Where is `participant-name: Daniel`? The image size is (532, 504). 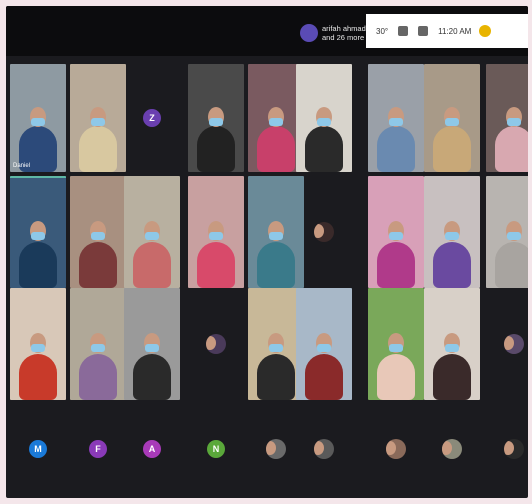 participant-name: Daniel is located at coordinates (22, 166).